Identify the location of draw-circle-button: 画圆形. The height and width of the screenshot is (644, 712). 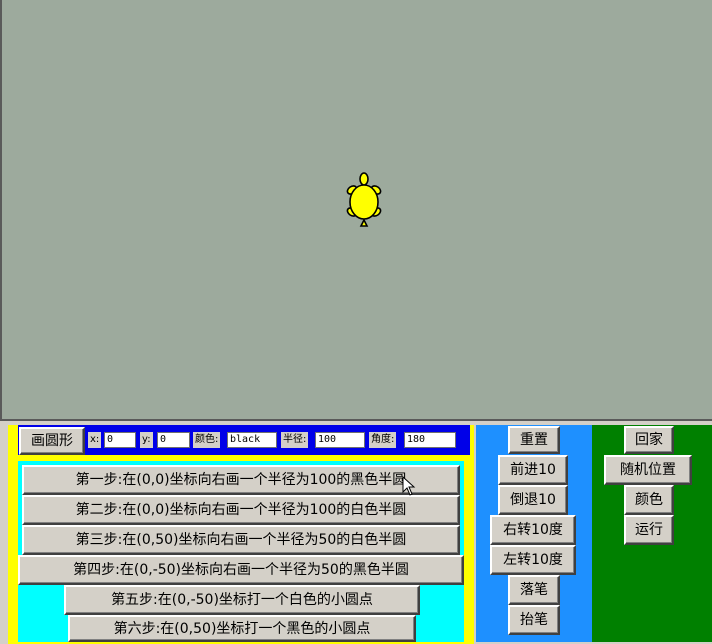
(52, 441).